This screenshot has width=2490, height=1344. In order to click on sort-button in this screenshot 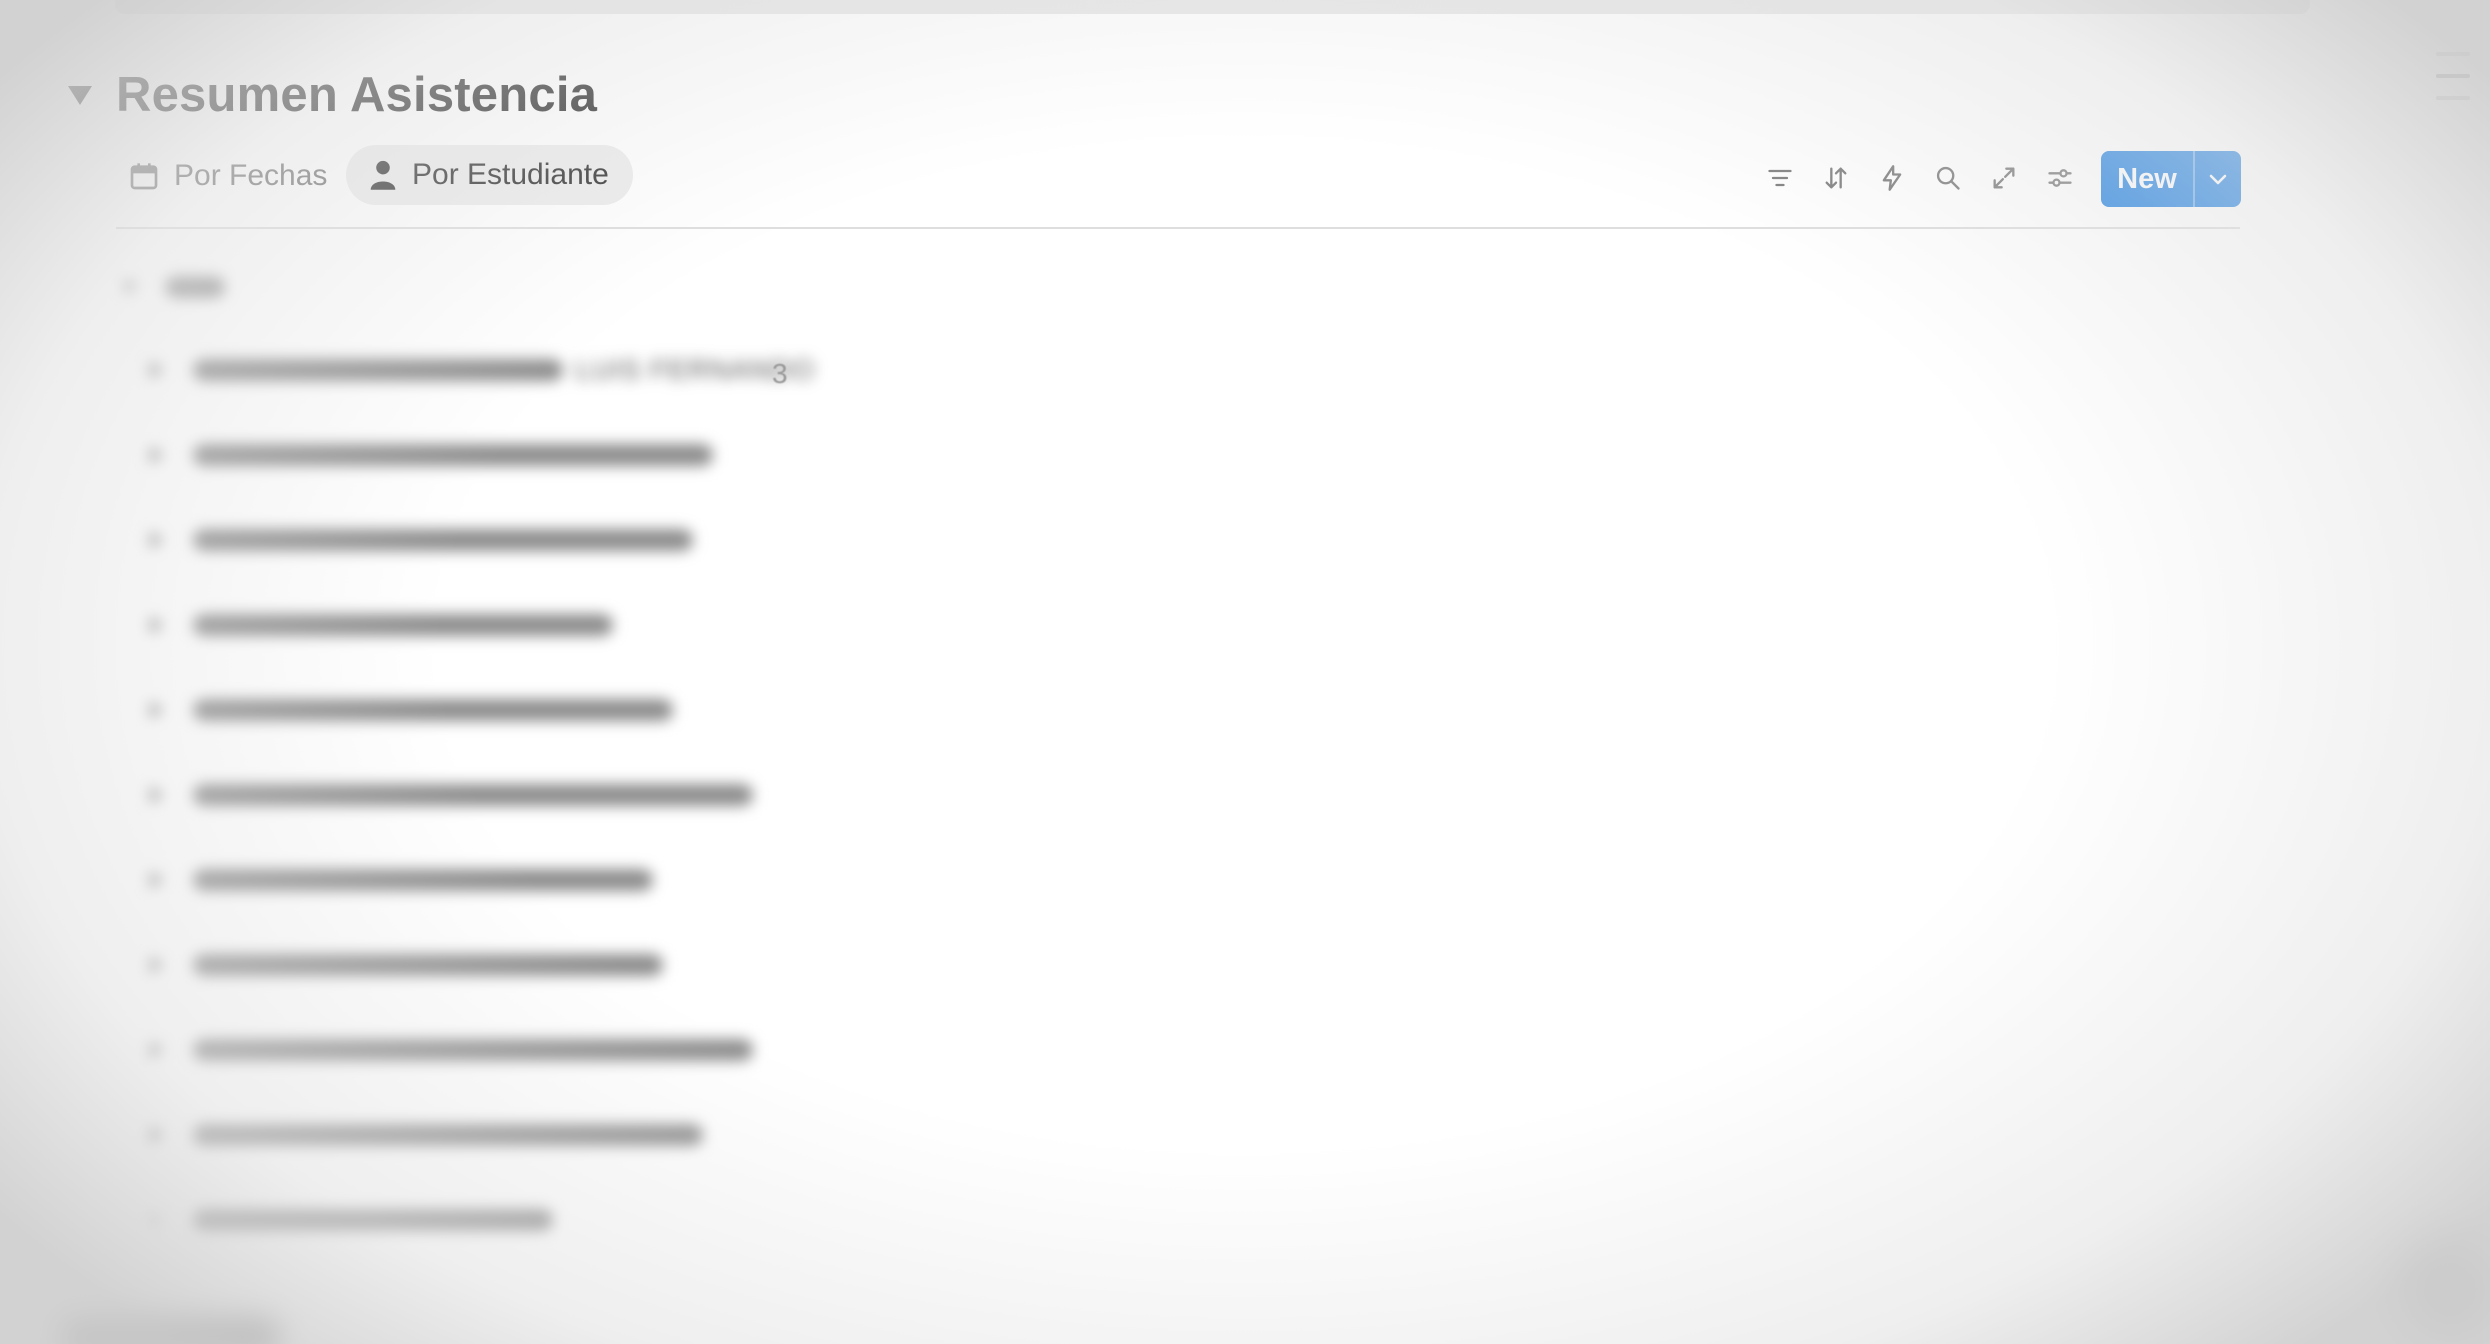, I will do `click(1836, 178)`.